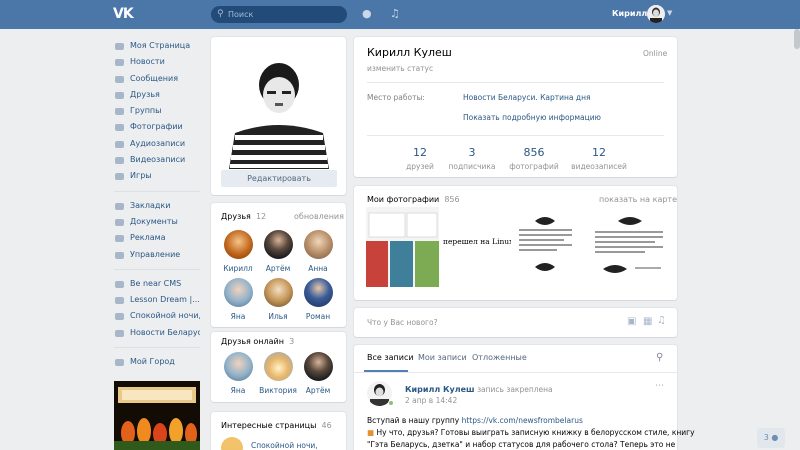  I want to click on sidebar-item-label: Мой Город, so click(152, 362).